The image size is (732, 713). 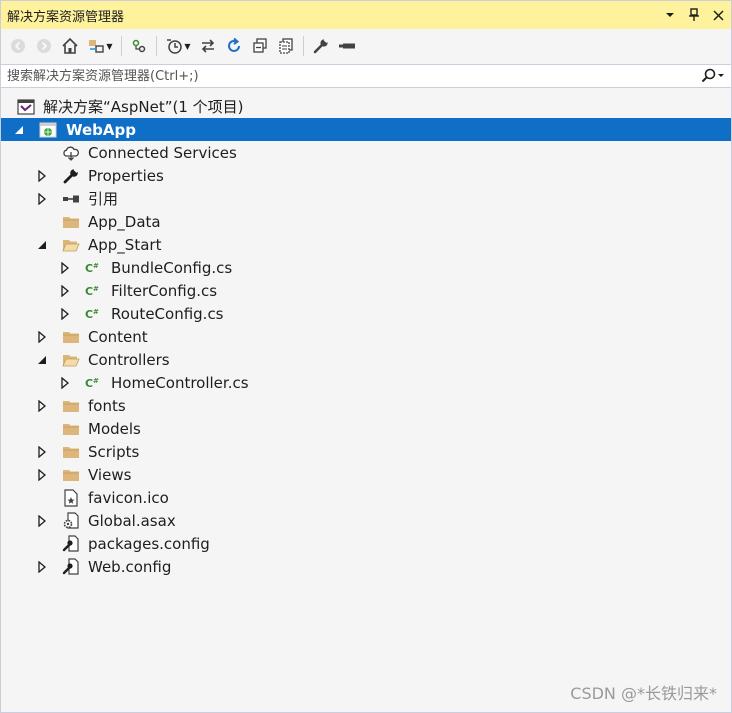 I want to click on tree-item-filterconfig: C # FilterConfig.cs, so click(x=366, y=290).